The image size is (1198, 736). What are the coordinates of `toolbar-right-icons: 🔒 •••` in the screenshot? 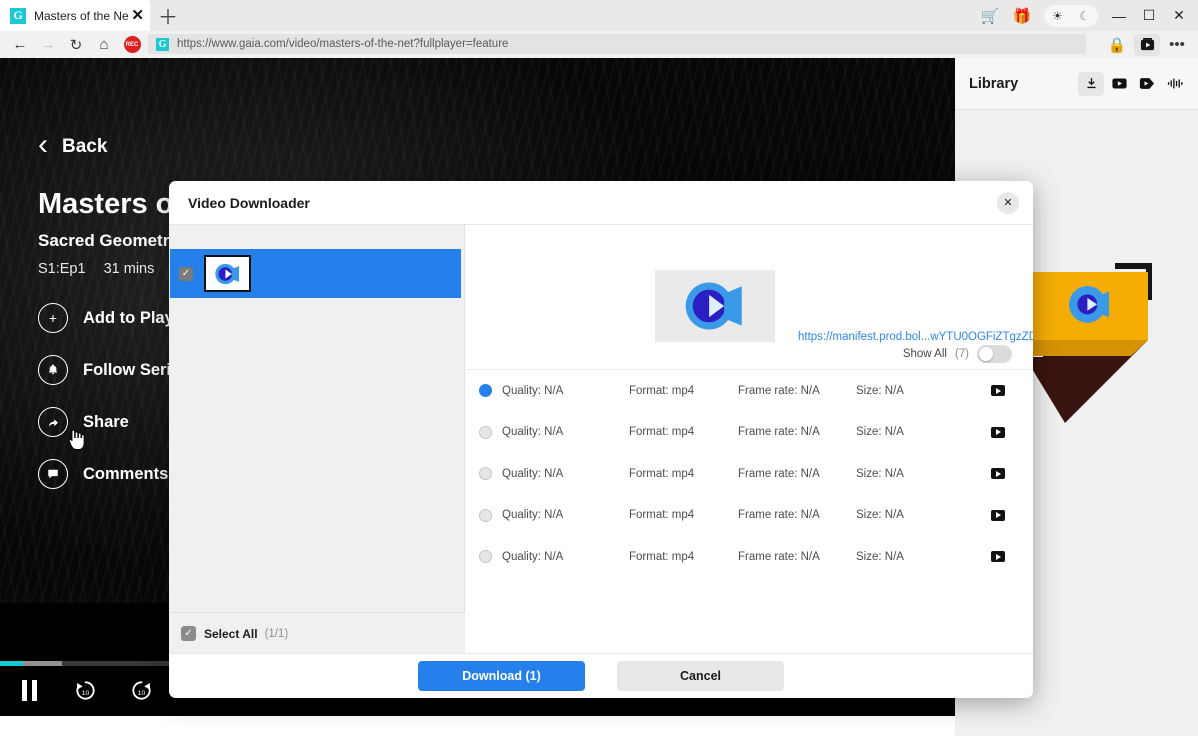 It's located at (1147, 44).